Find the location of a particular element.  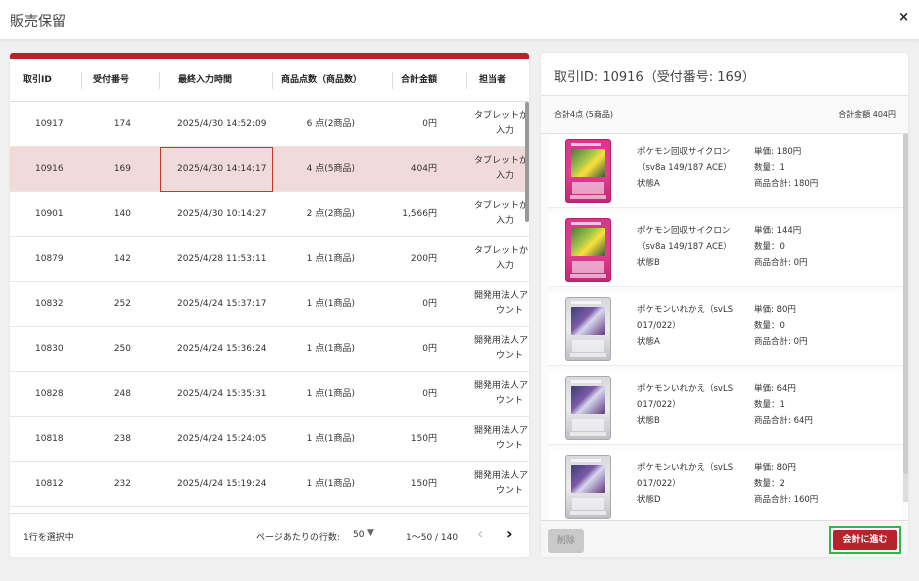

item-pricing: 単価: 64円 数量：1 商品合計: 64円 is located at coordinates (783, 405).